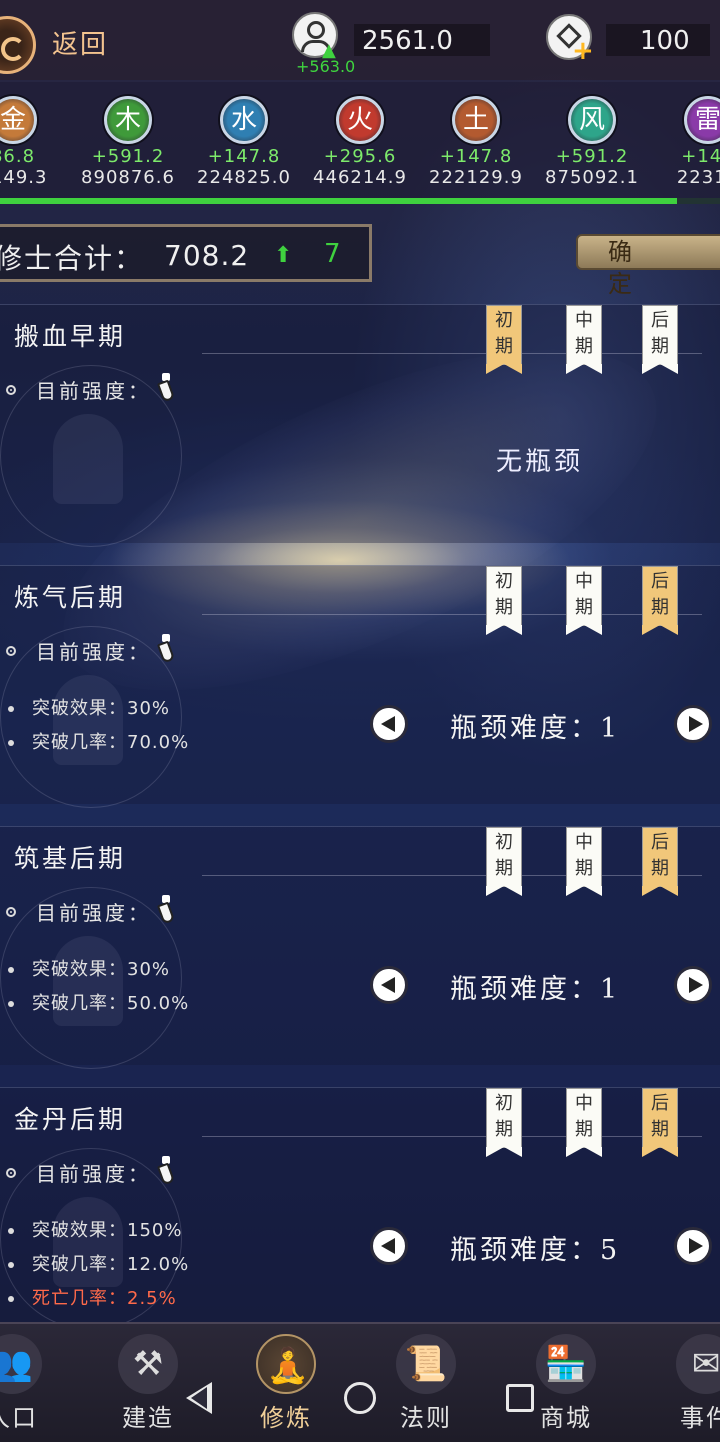  I want to click on stage-name: 炼气后期, so click(70, 597).